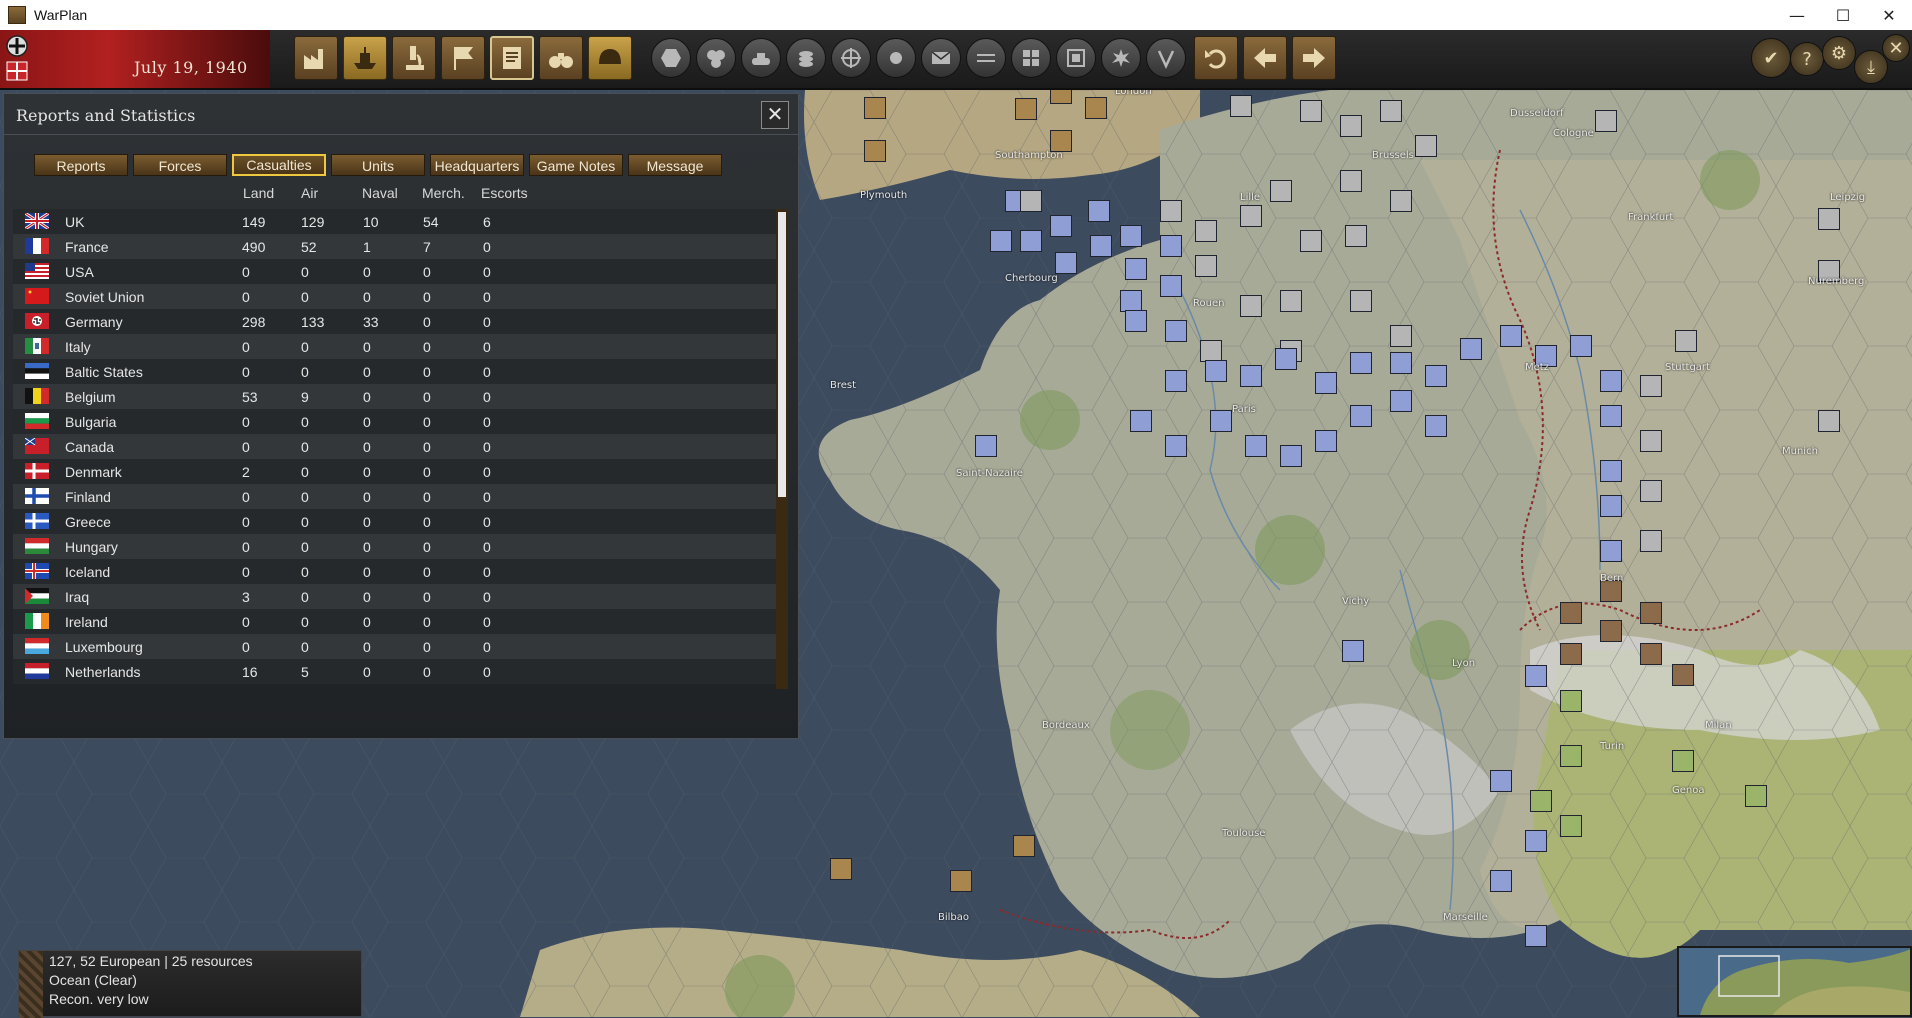  What do you see at coordinates (1216, 58) in the screenshot?
I see `undo-button` at bounding box center [1216, 58].